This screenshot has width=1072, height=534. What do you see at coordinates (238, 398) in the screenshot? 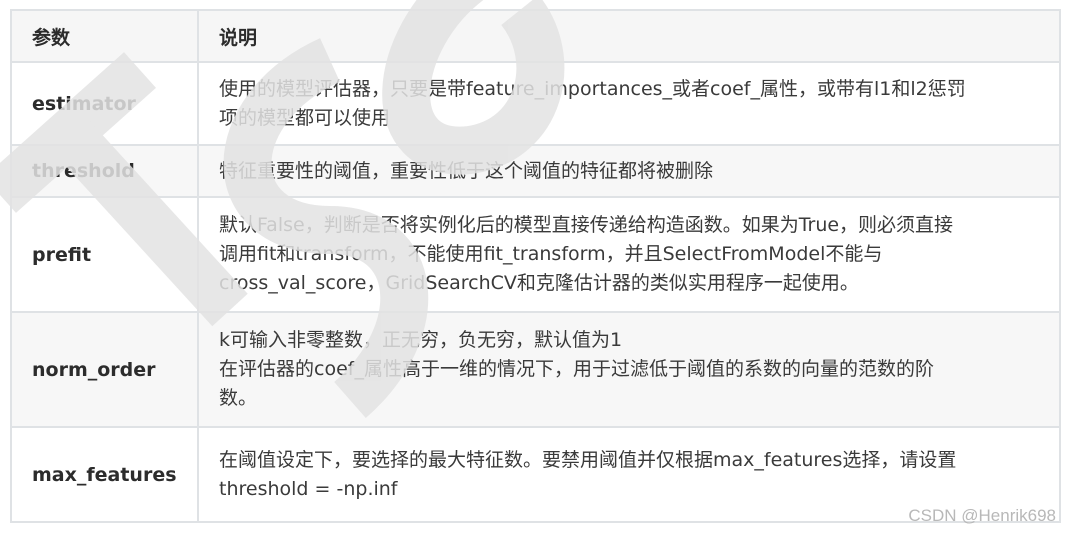
I see `description-line: 数。` at bounding box center [238, 398].